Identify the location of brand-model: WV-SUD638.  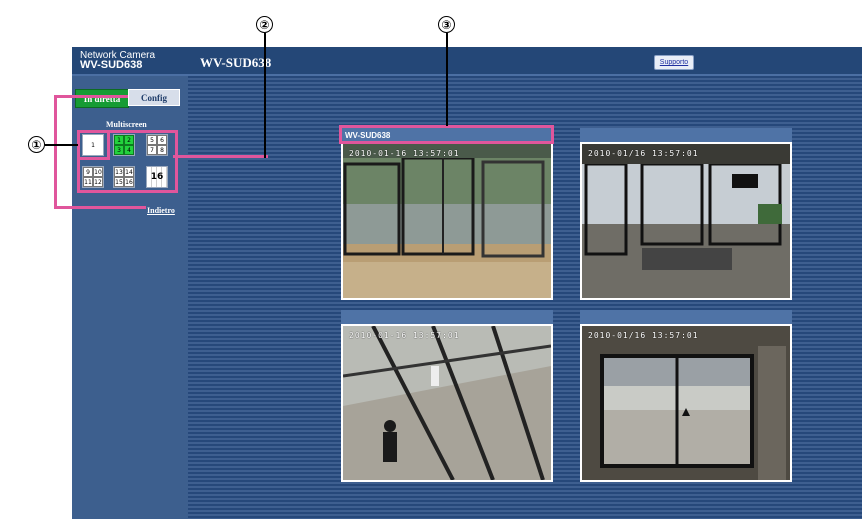
(111, 65).